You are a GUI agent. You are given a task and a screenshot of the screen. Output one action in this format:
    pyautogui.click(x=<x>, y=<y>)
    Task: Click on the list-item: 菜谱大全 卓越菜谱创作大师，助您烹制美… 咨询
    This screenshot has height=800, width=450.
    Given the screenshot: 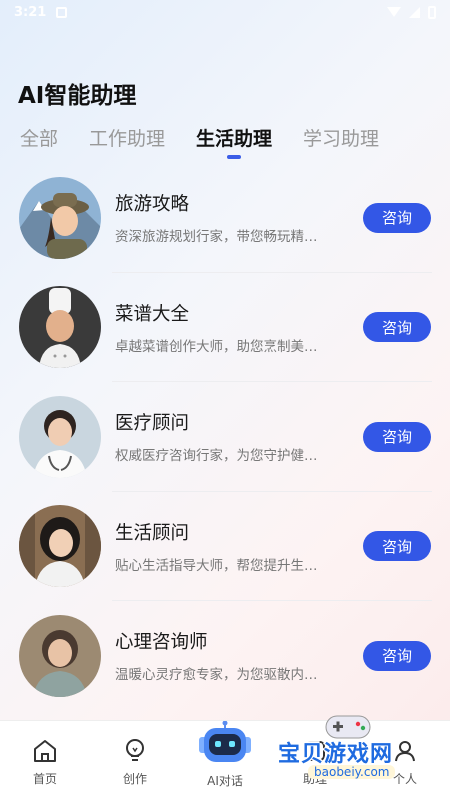 What is the action you would take?
    pyautogui.click(x=225, y=328)
    